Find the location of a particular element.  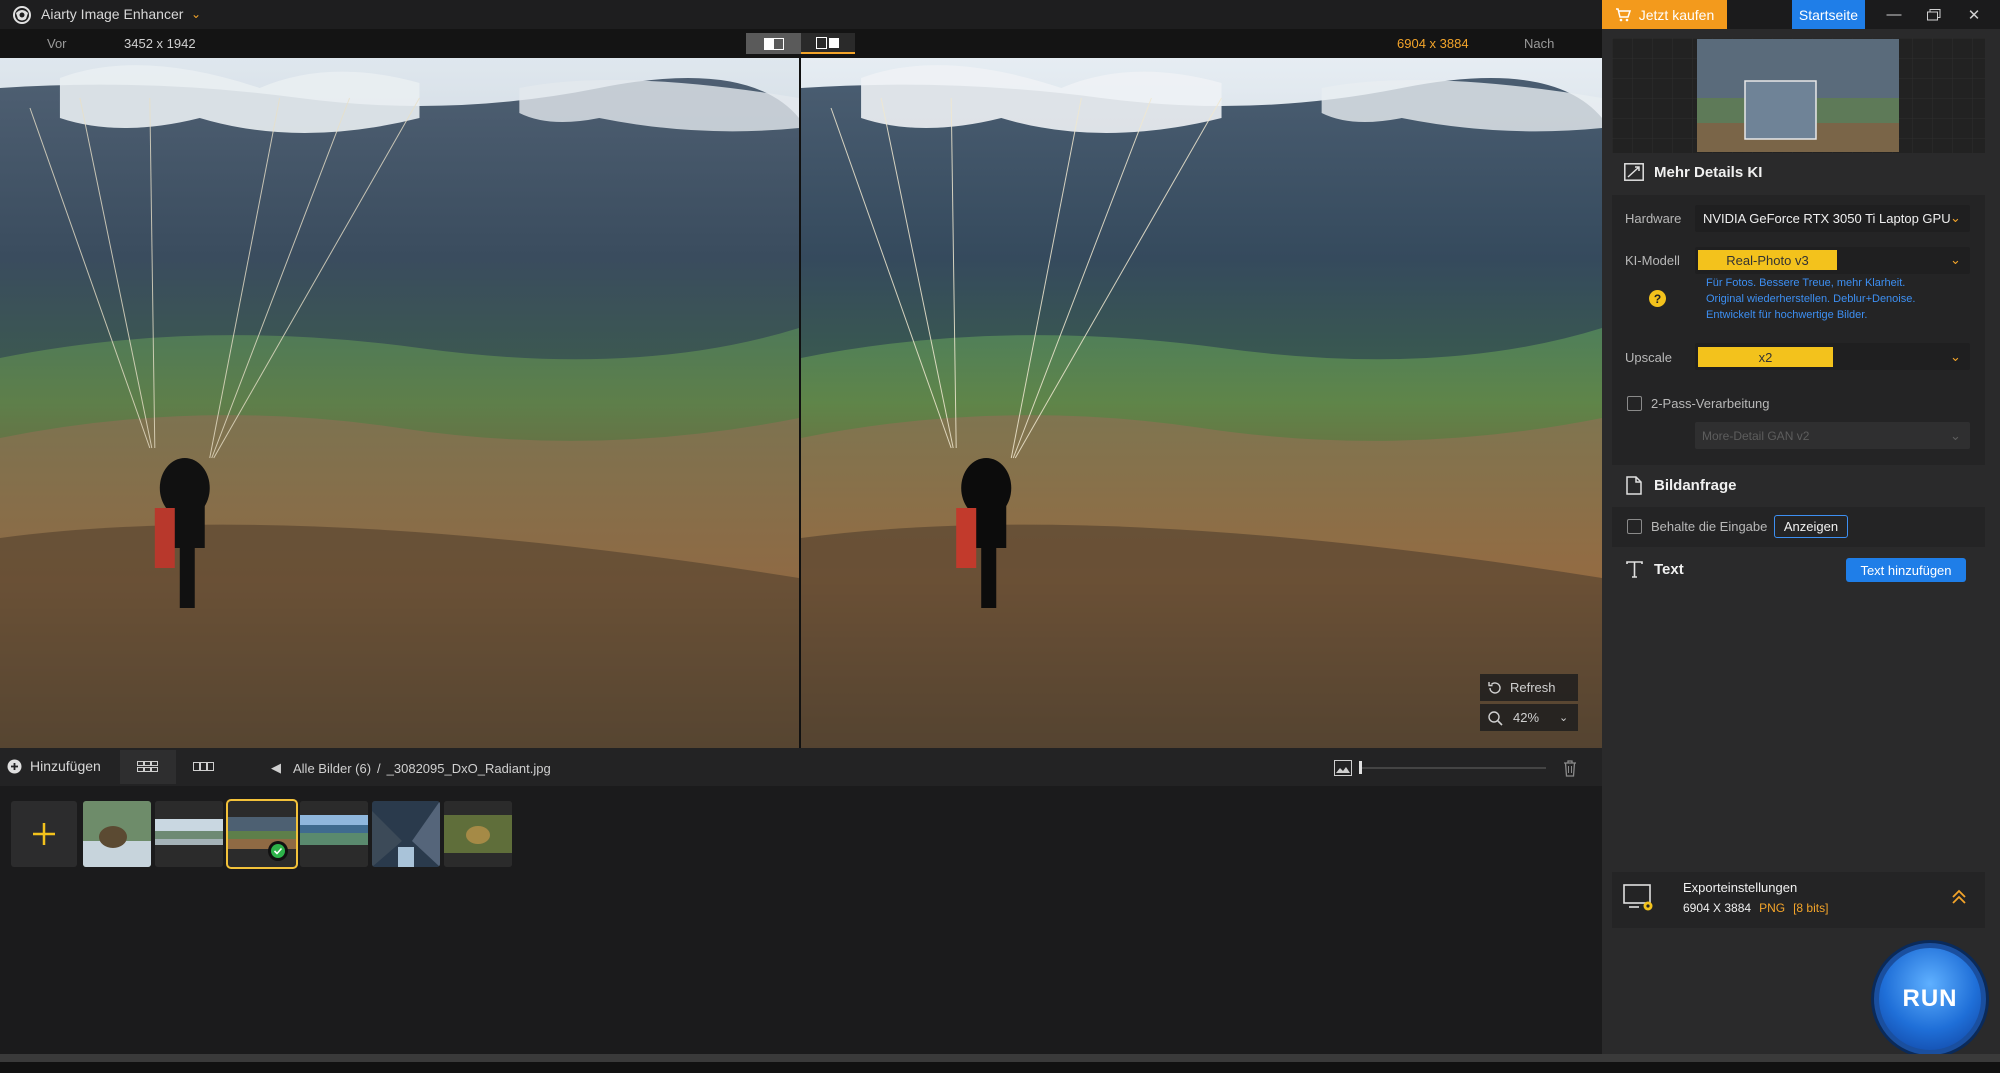

thumb-kiwi-bird is located at coordinates (117, 834).